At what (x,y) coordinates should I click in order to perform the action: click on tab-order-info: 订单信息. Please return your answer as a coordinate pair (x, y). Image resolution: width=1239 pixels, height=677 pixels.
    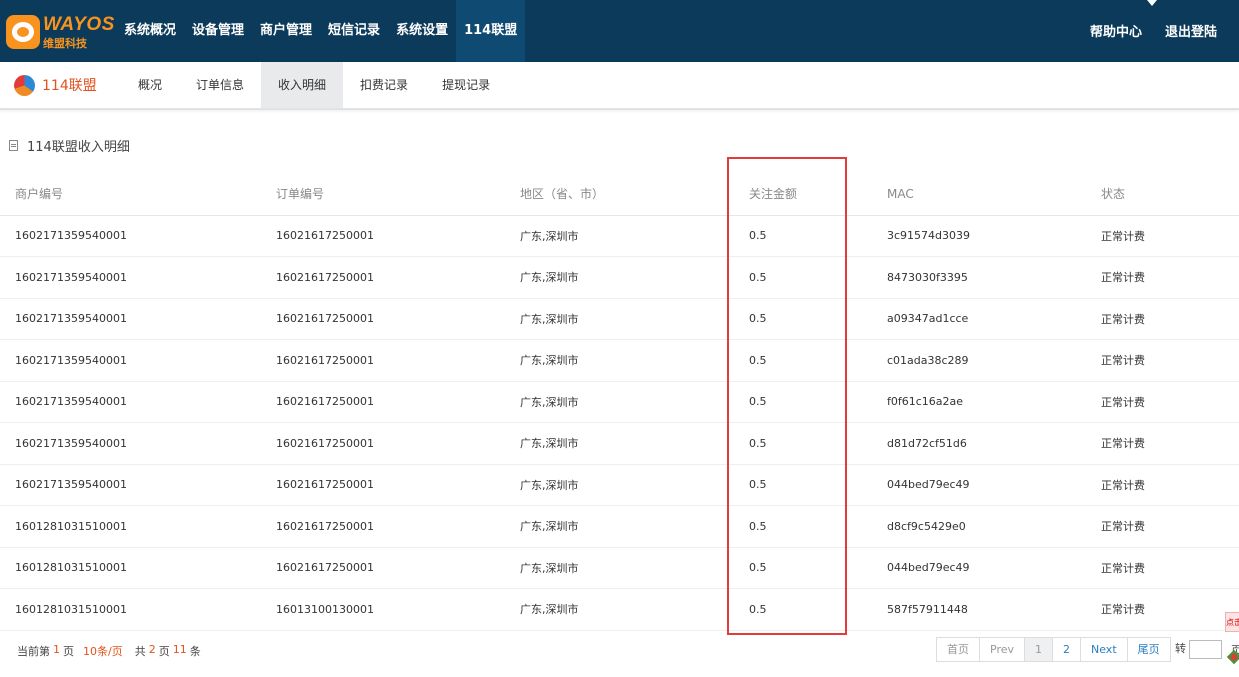
    Looking at the image, I should click on (220, 85).